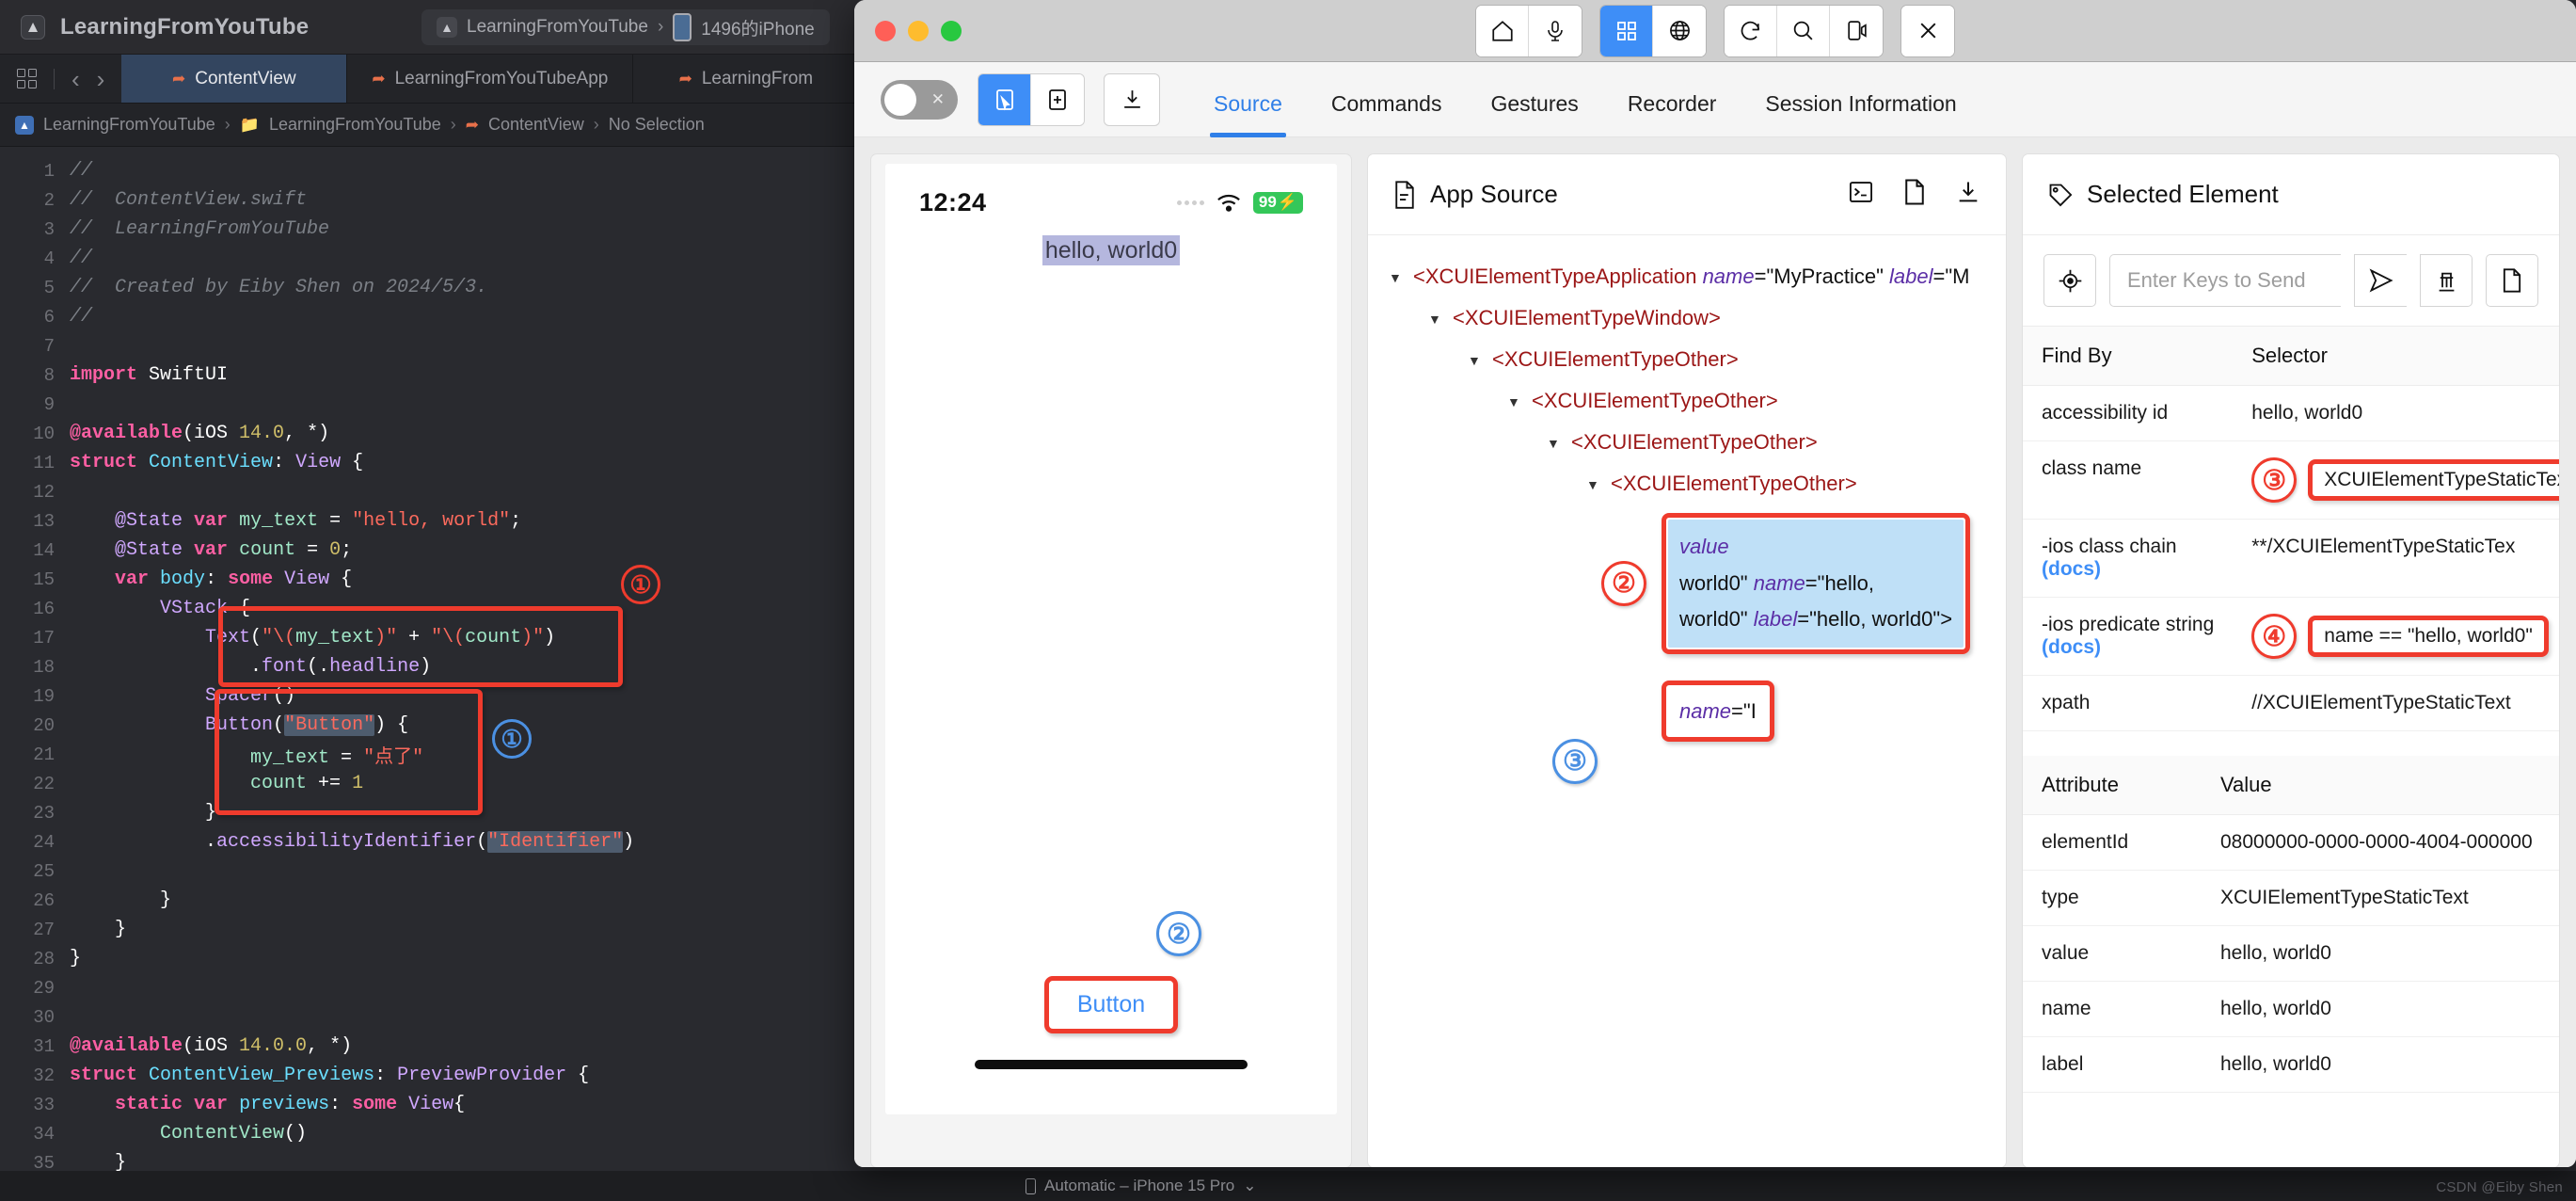  I want to click on grid-layout-icon, so click(27, 79).